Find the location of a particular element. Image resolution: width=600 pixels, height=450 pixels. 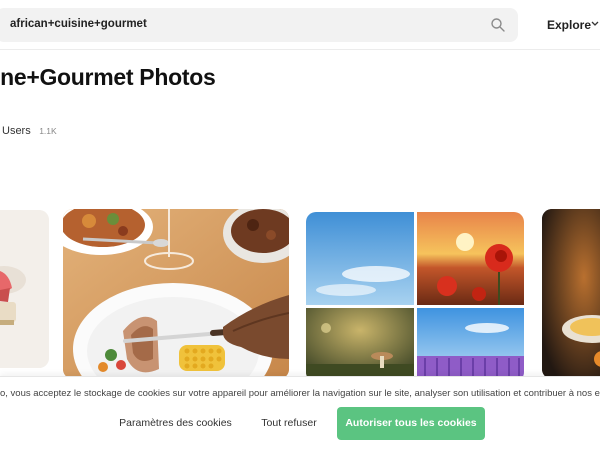

search-icon is located at coordinates (498, 25).